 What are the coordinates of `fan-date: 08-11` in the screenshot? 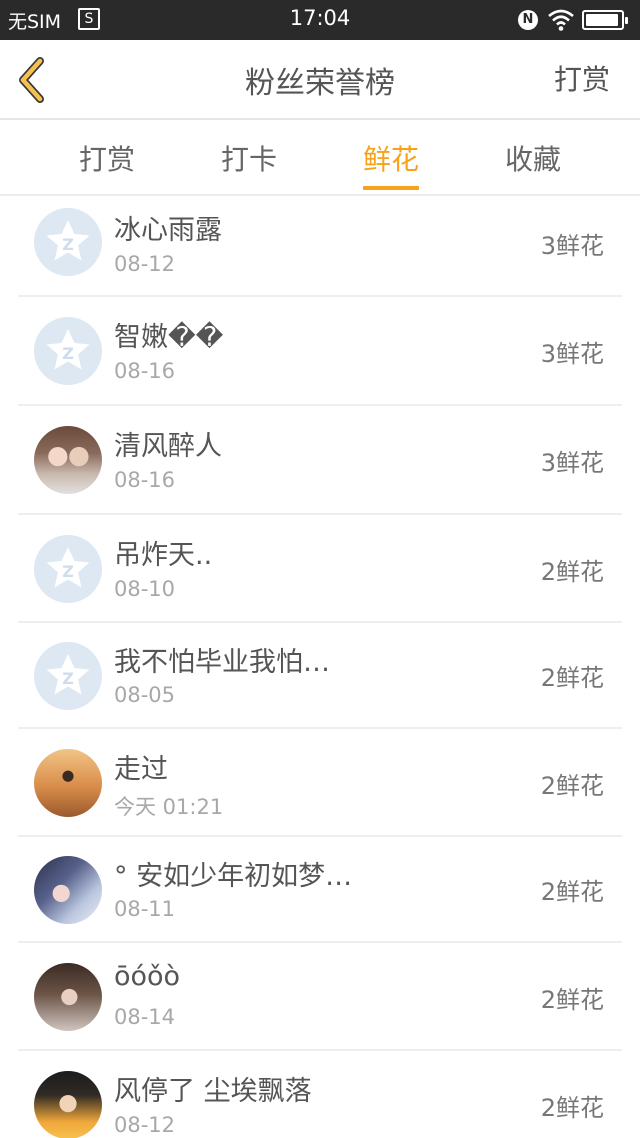 It's located at (145, 909).